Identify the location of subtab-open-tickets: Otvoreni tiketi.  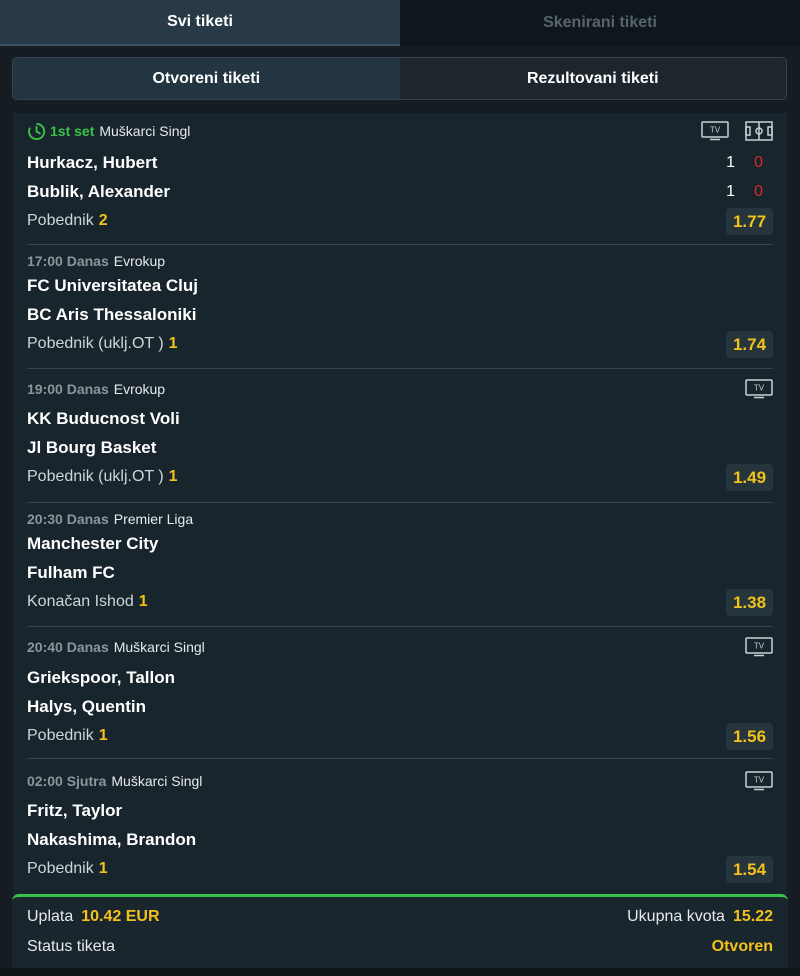
(206, 78).